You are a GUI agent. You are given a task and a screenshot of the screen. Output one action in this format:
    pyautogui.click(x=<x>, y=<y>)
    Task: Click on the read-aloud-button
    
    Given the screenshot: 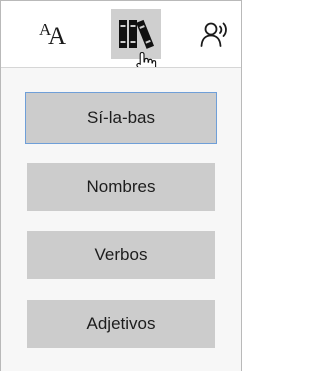 What is the action you would take?
    pyautogui.click(x=215, y=34)
    